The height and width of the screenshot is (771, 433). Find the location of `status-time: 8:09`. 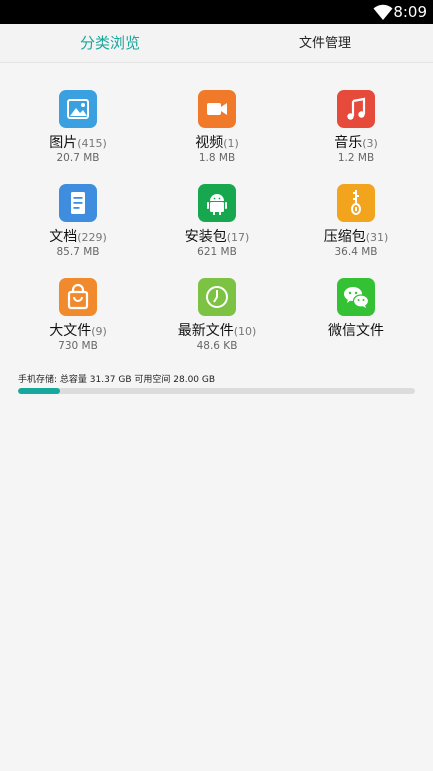

status-time: 8:09 is located at coordinates (410, 12).